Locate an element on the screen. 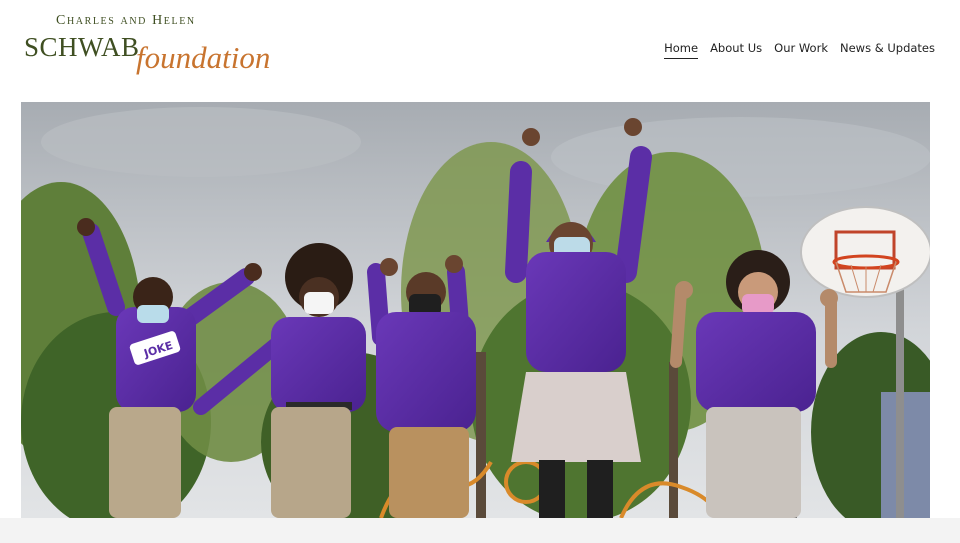  nav-about-us: About Us is located at coordinates (736, 50).